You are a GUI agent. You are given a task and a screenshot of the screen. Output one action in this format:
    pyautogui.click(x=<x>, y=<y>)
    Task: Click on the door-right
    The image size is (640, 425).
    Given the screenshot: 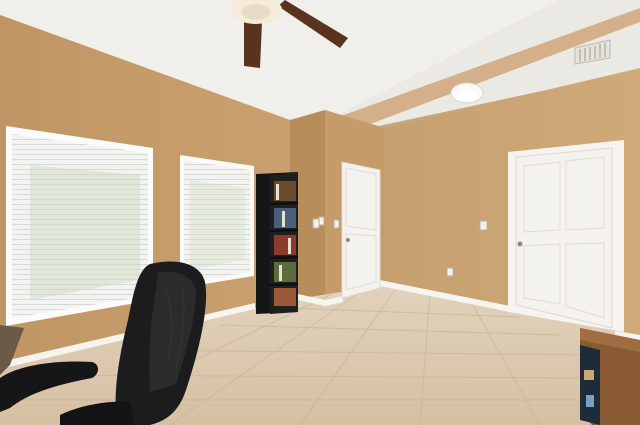 What is the action you would take?
    pyautogui.click(x=566, y=236)
    